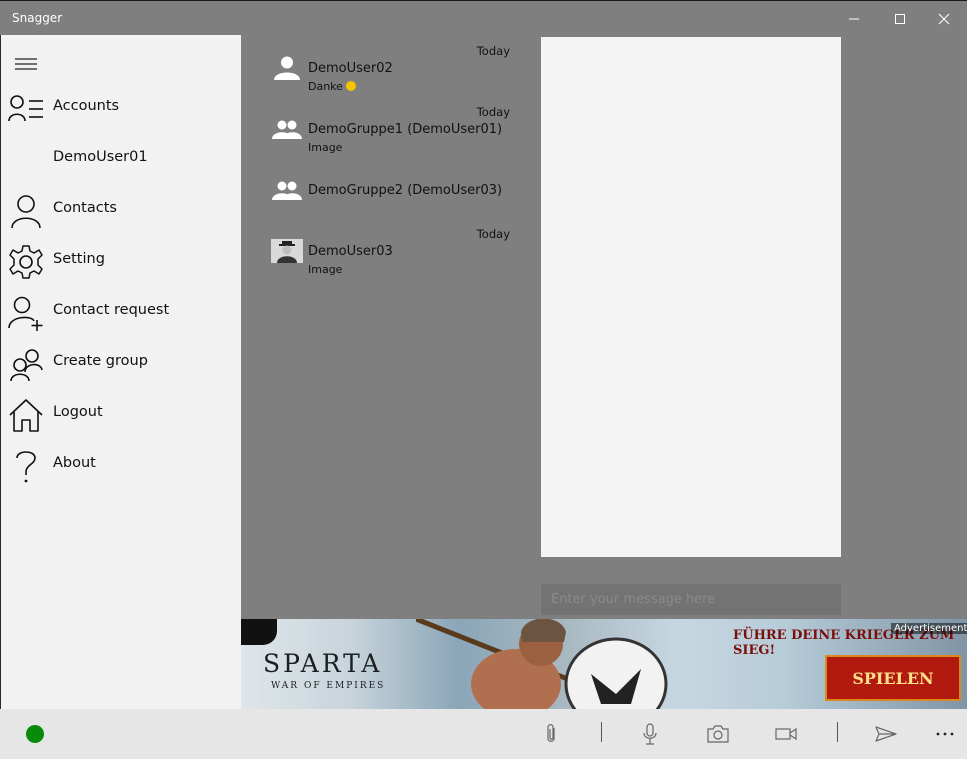 This screenshot has width=967, height=759. I want to click on sidebar-item-contacts: Contacts, so click(121, 210).